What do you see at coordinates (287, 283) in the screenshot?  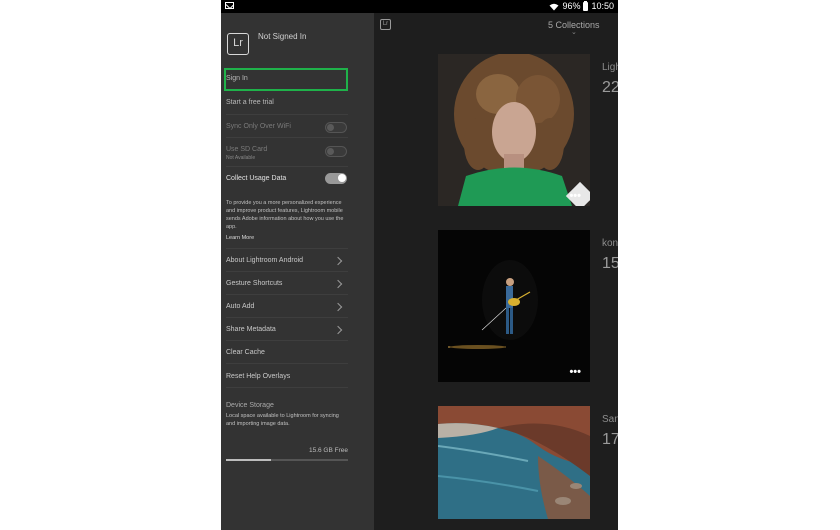 I see `menu-item-gestures: Gesture Shortcuts` at bounding box center [287, 283].